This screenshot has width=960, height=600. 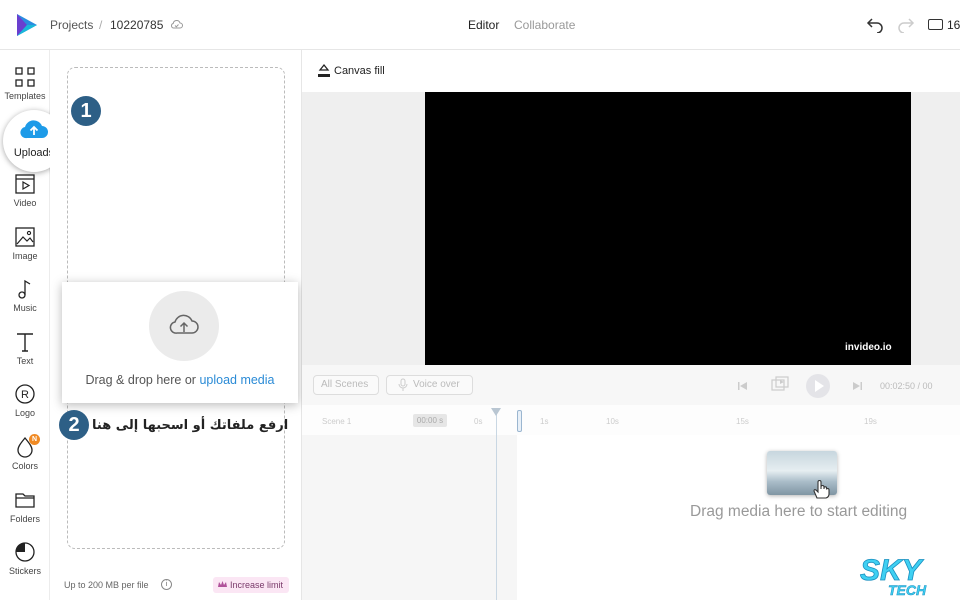 What do you see at coordinates (519, 421) in the screenshot?
I see `timeline-clip-handle` at bounding box center [519, 421].